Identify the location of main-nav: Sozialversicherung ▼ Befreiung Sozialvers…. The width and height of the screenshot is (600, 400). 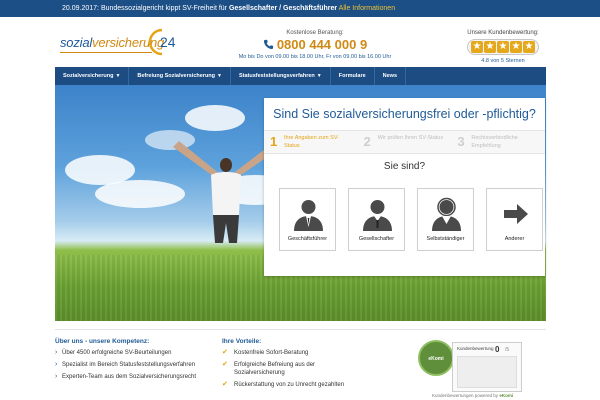
(300, 76).